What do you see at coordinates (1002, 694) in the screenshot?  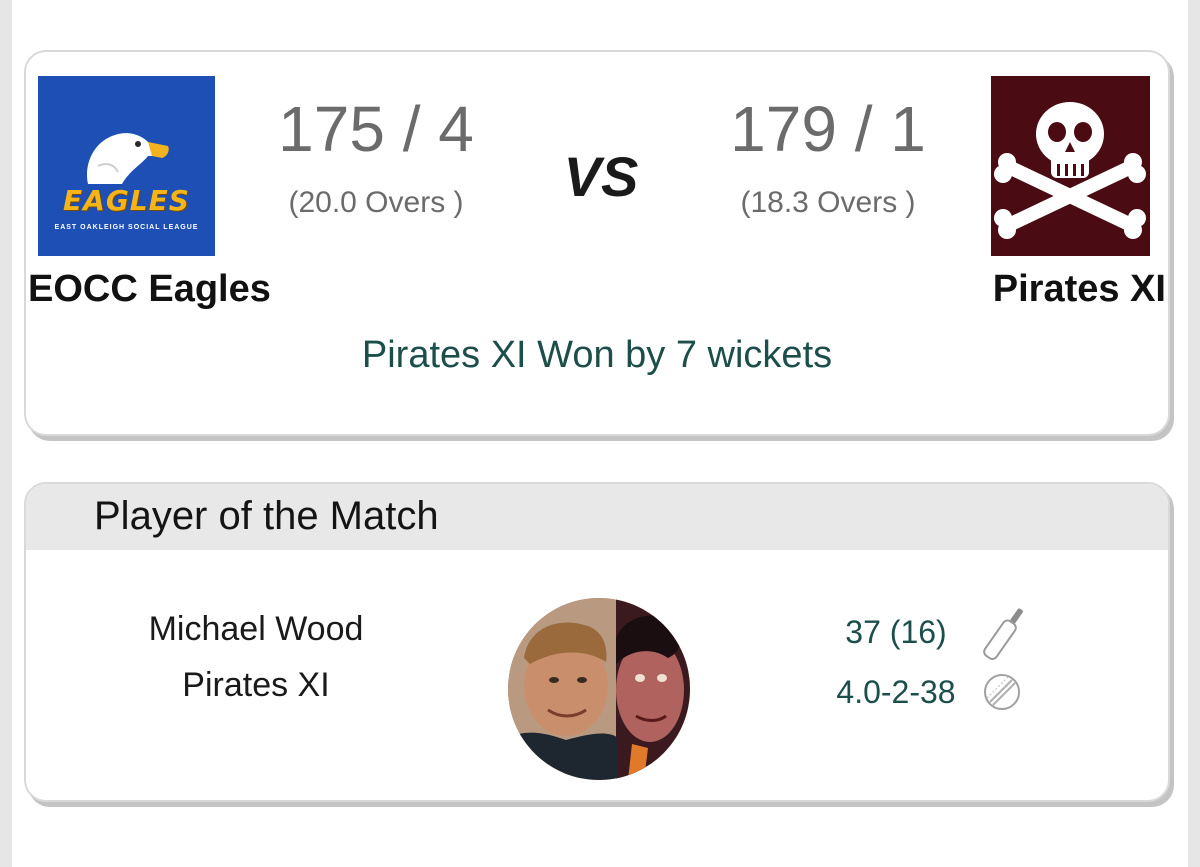 I see `cricket-ball-icon` at bounding box center [1002, 694].